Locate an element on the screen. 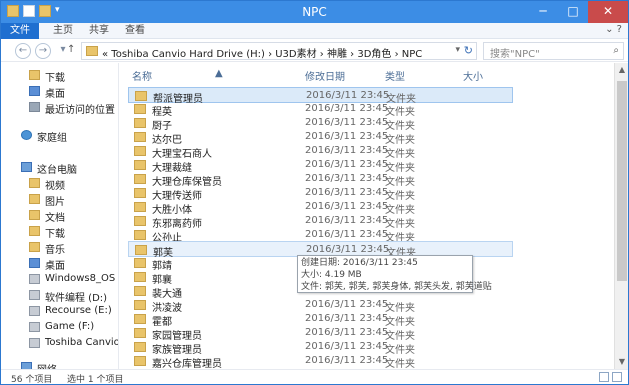  sidebar-item: Toshiba Canvio I is located at coordinates (60, 343).